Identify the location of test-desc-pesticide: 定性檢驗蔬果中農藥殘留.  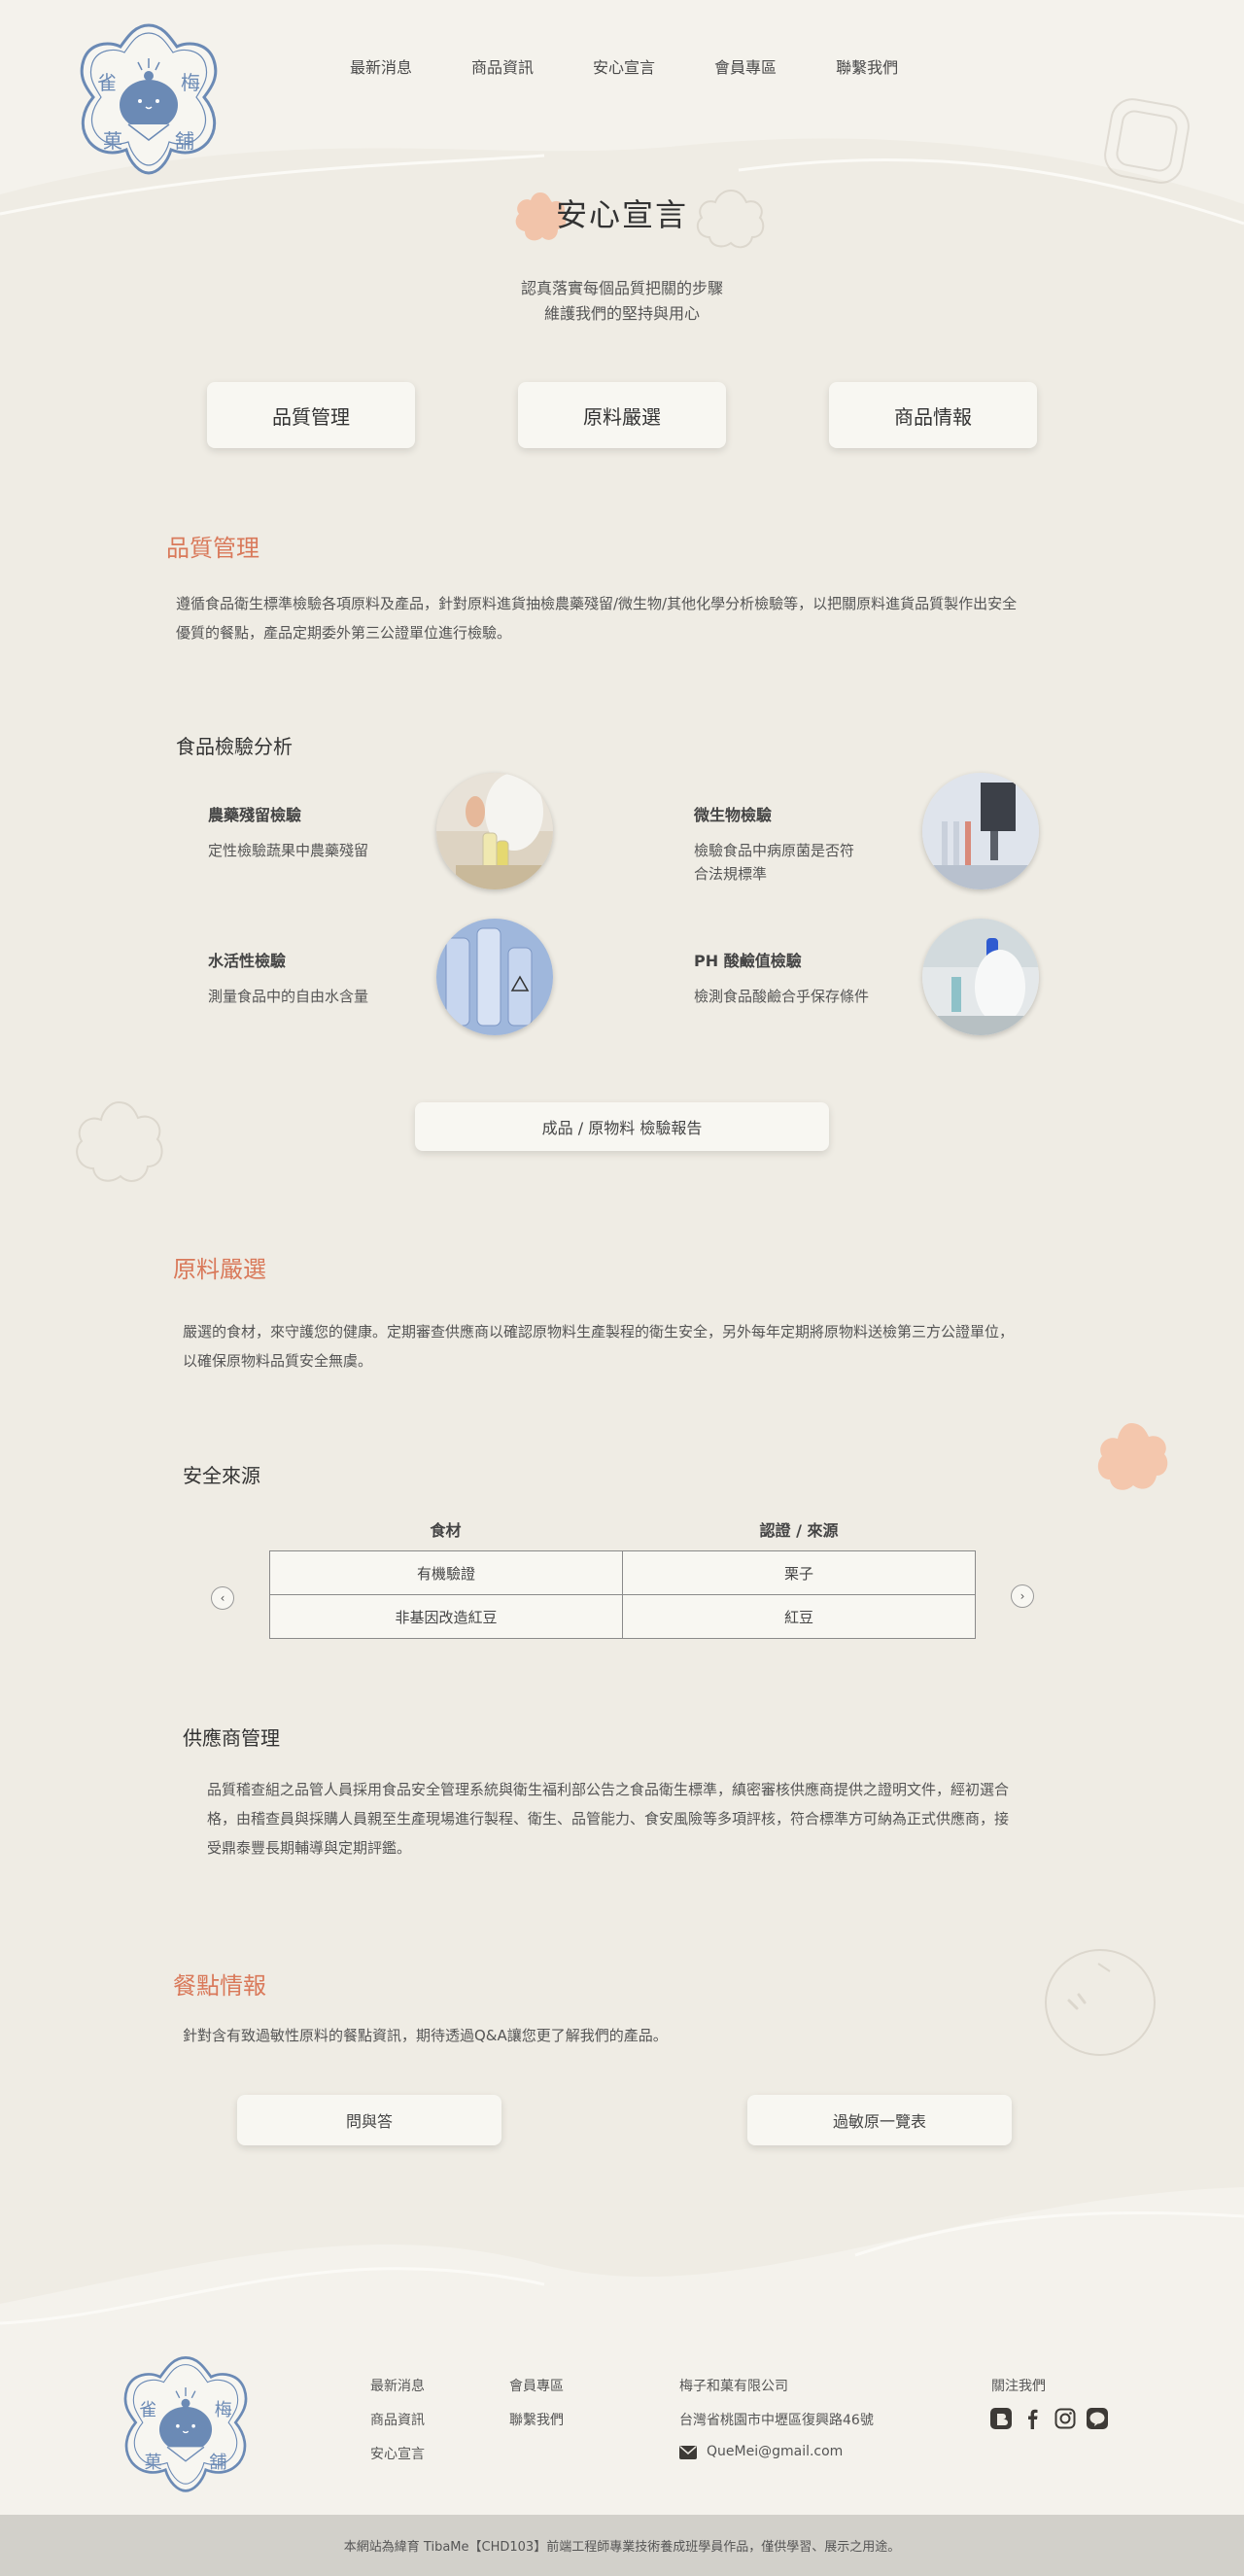
(288, 850).